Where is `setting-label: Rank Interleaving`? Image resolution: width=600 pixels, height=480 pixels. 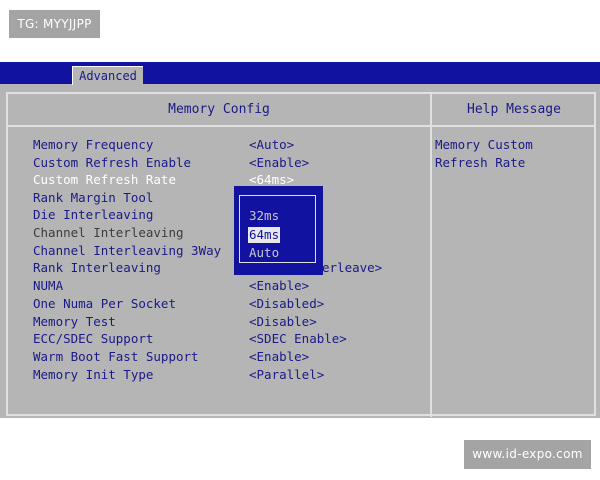 setting-label: Rank Interleaving is located at coordinates (97, 267).